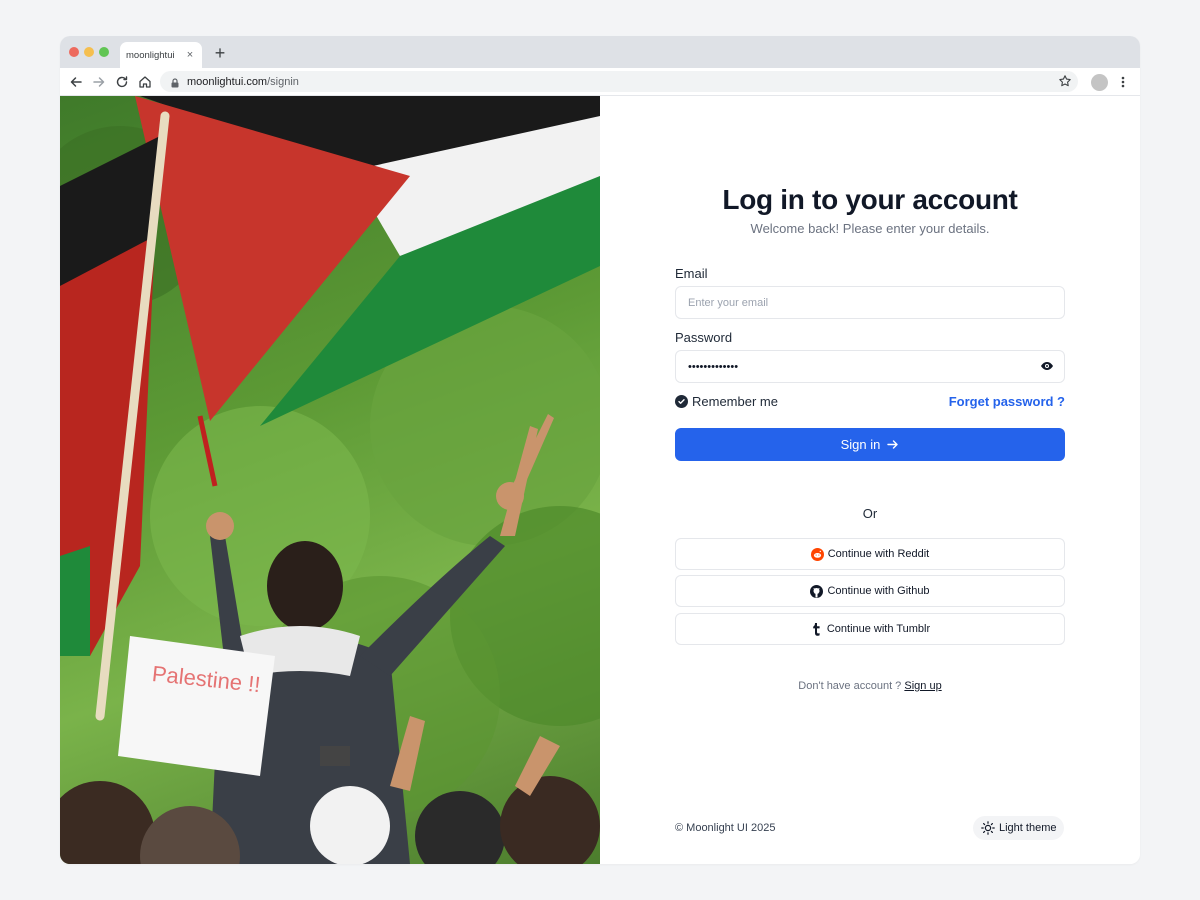 This screenshot has width=1200, height=900. Describe the element at coordinates (1065, 81) in the screenshot. I see `bookmark-star-icon` at that location.